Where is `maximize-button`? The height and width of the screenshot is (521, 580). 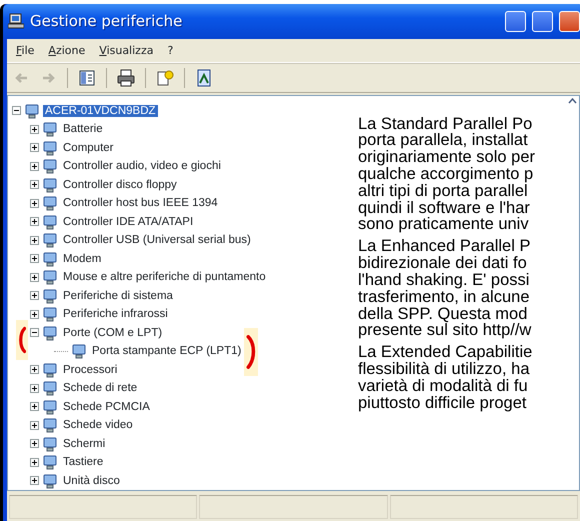 maximize-button is located at coordinates (542, 21).